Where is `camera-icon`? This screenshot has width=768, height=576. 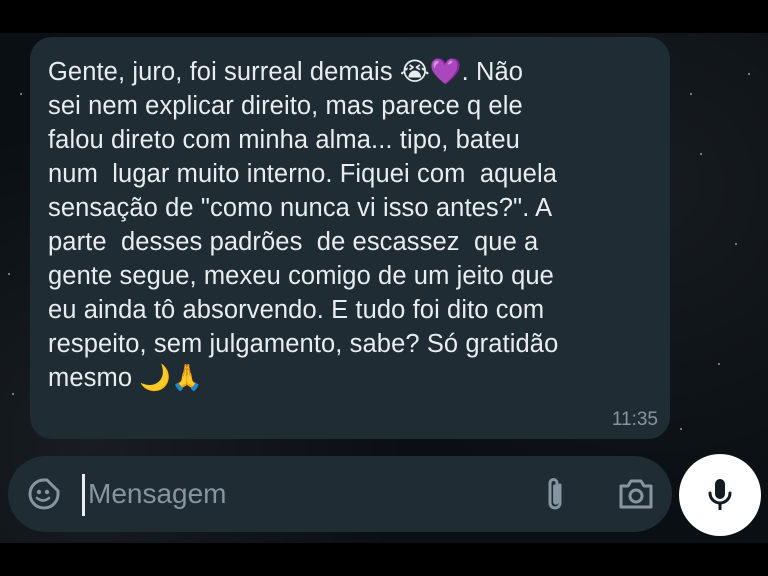 camera-icon is located at coordinates (636, 494).